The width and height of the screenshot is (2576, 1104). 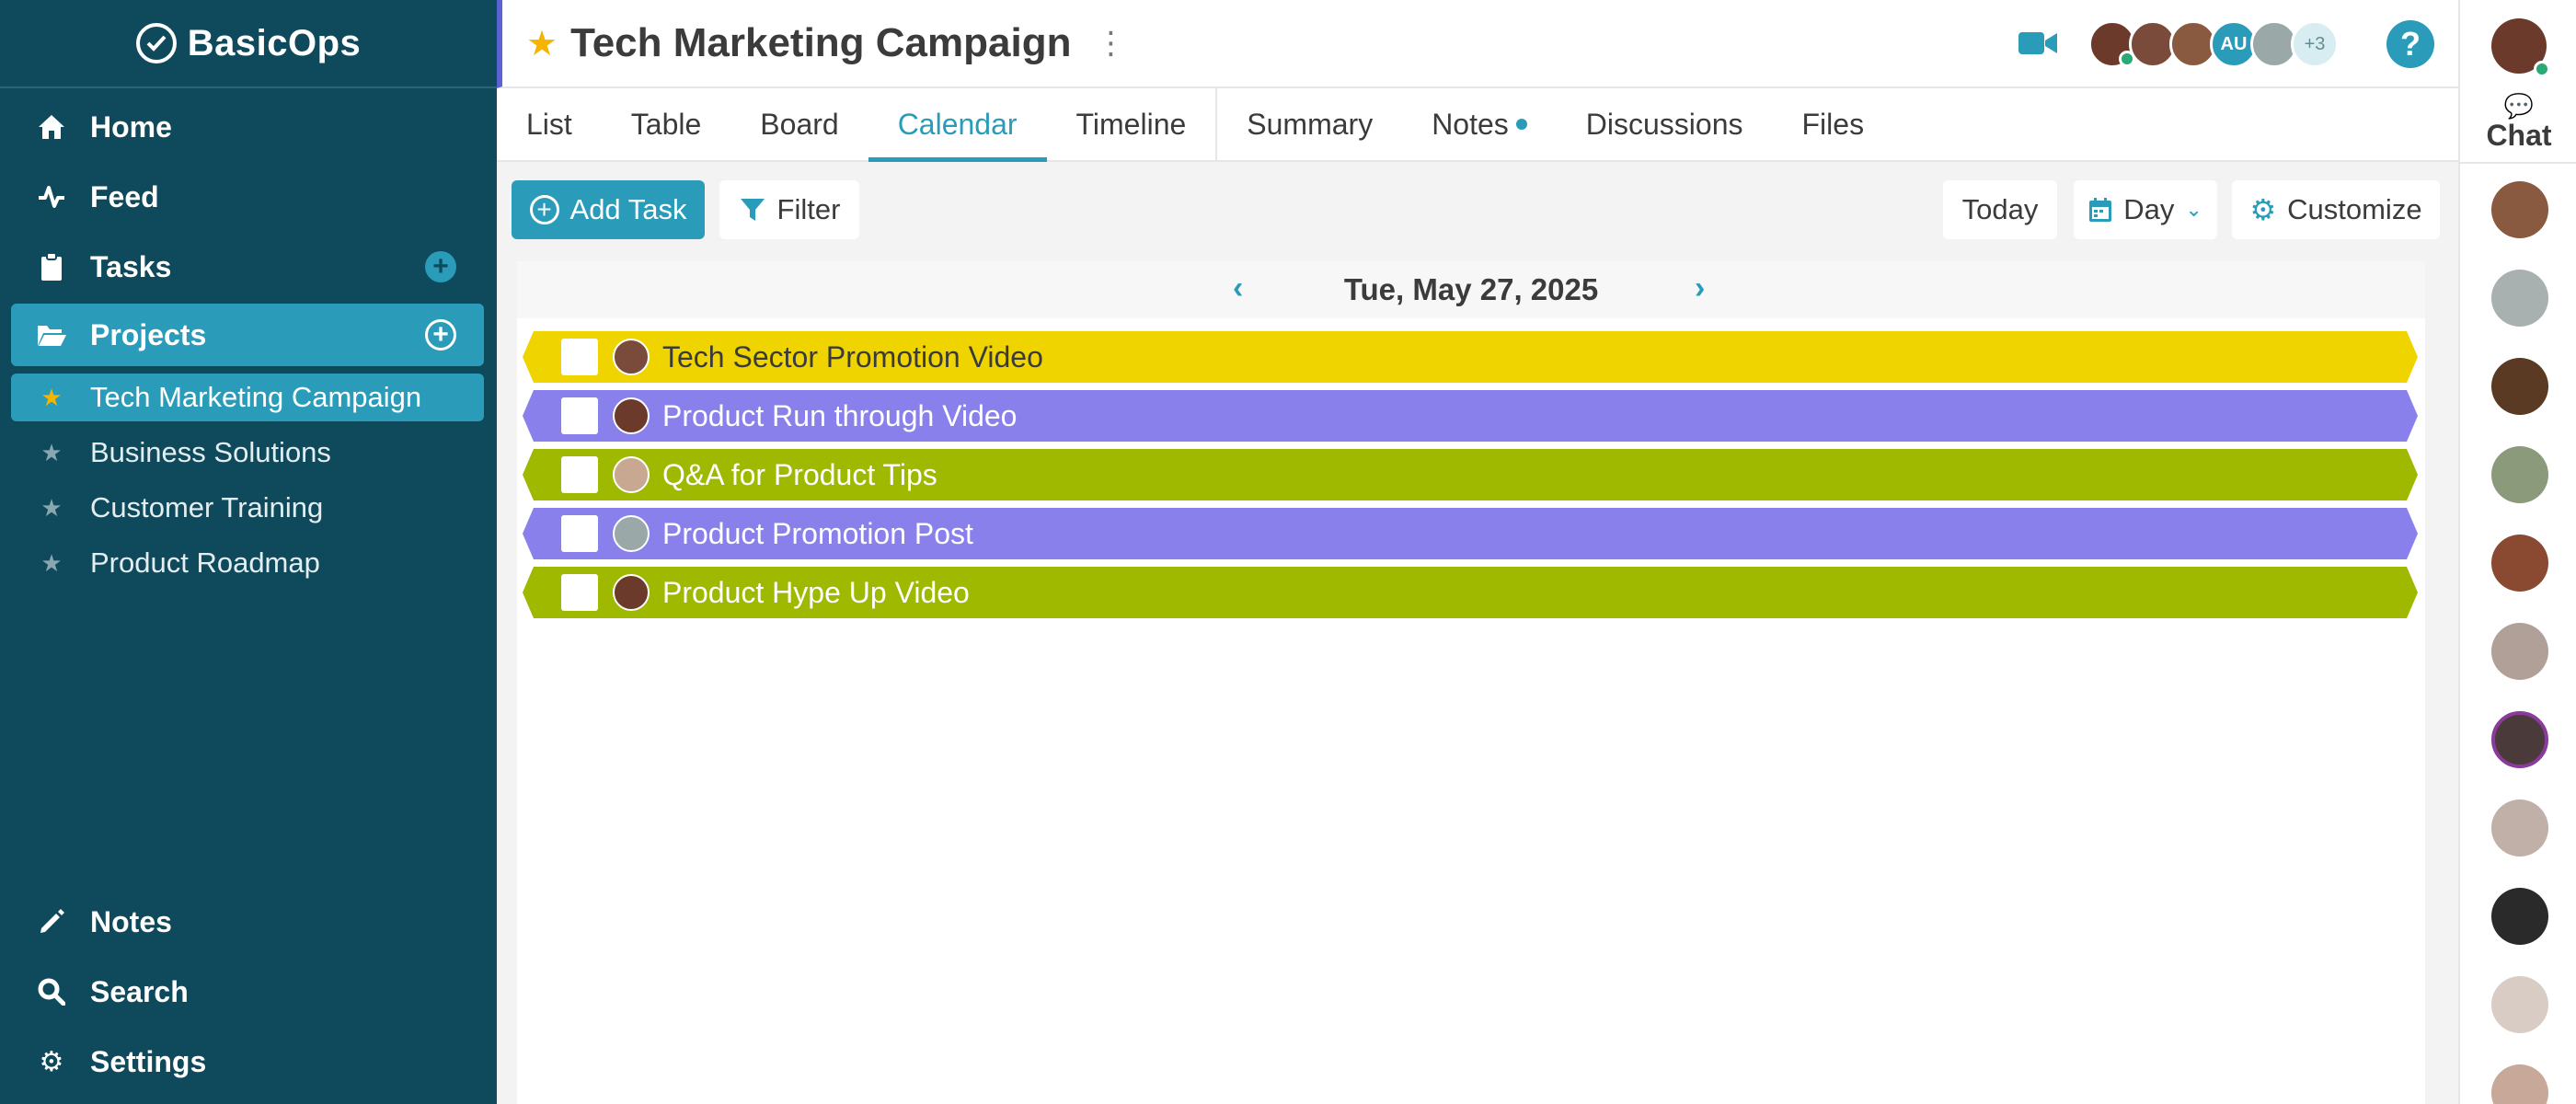 I want to click on tab-label: Notes, so click(x=1470, y=124).